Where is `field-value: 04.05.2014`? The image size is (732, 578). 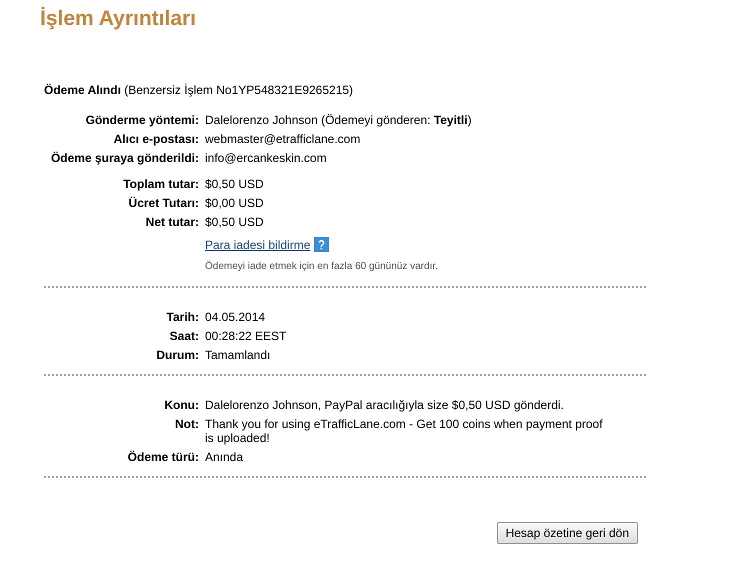 field-value: 04.05.2014 is located at coordinates (235, 317).